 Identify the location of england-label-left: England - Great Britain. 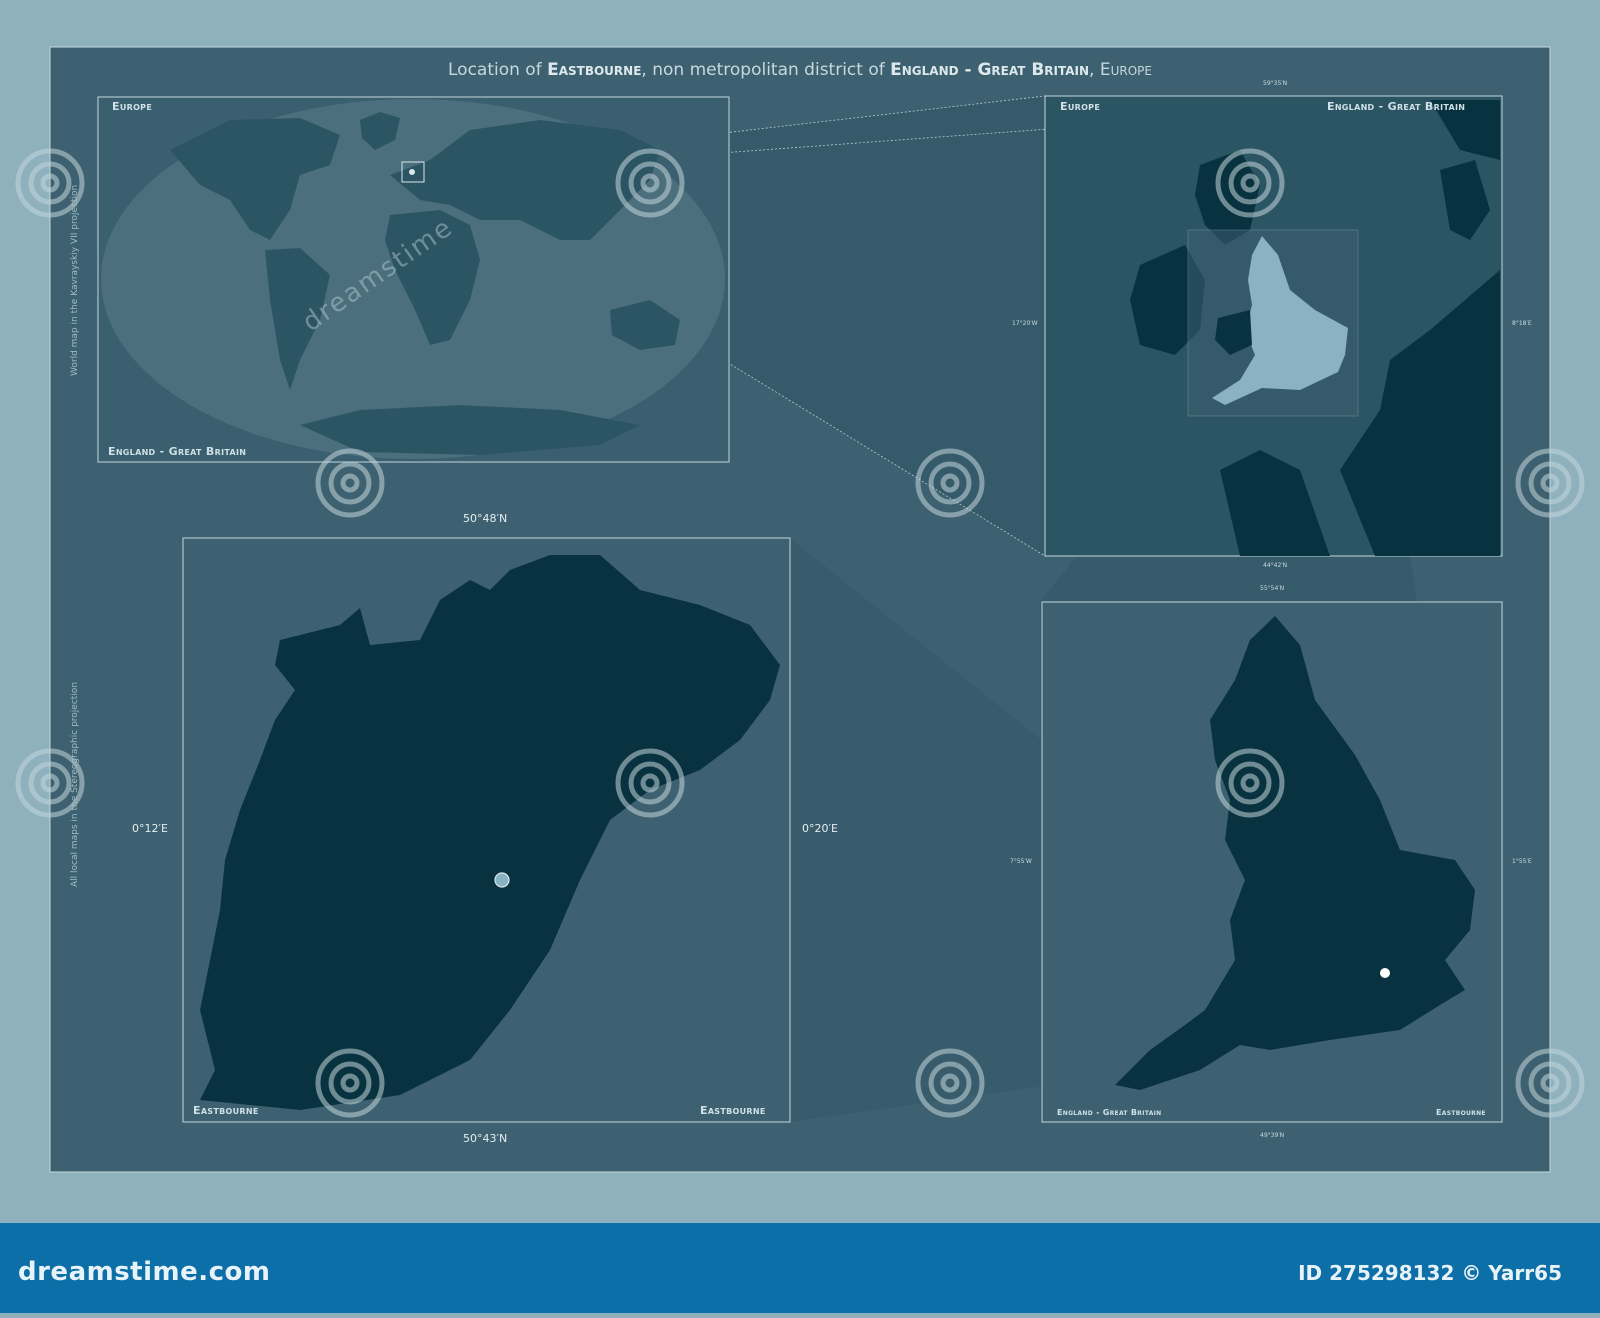
(1109, 1112).